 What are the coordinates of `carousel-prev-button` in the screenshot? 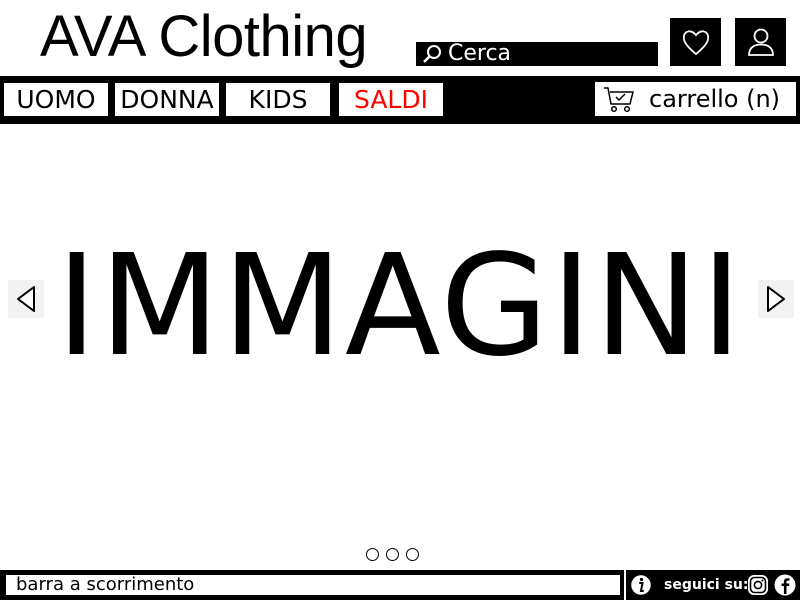 It's located at (26, 299).